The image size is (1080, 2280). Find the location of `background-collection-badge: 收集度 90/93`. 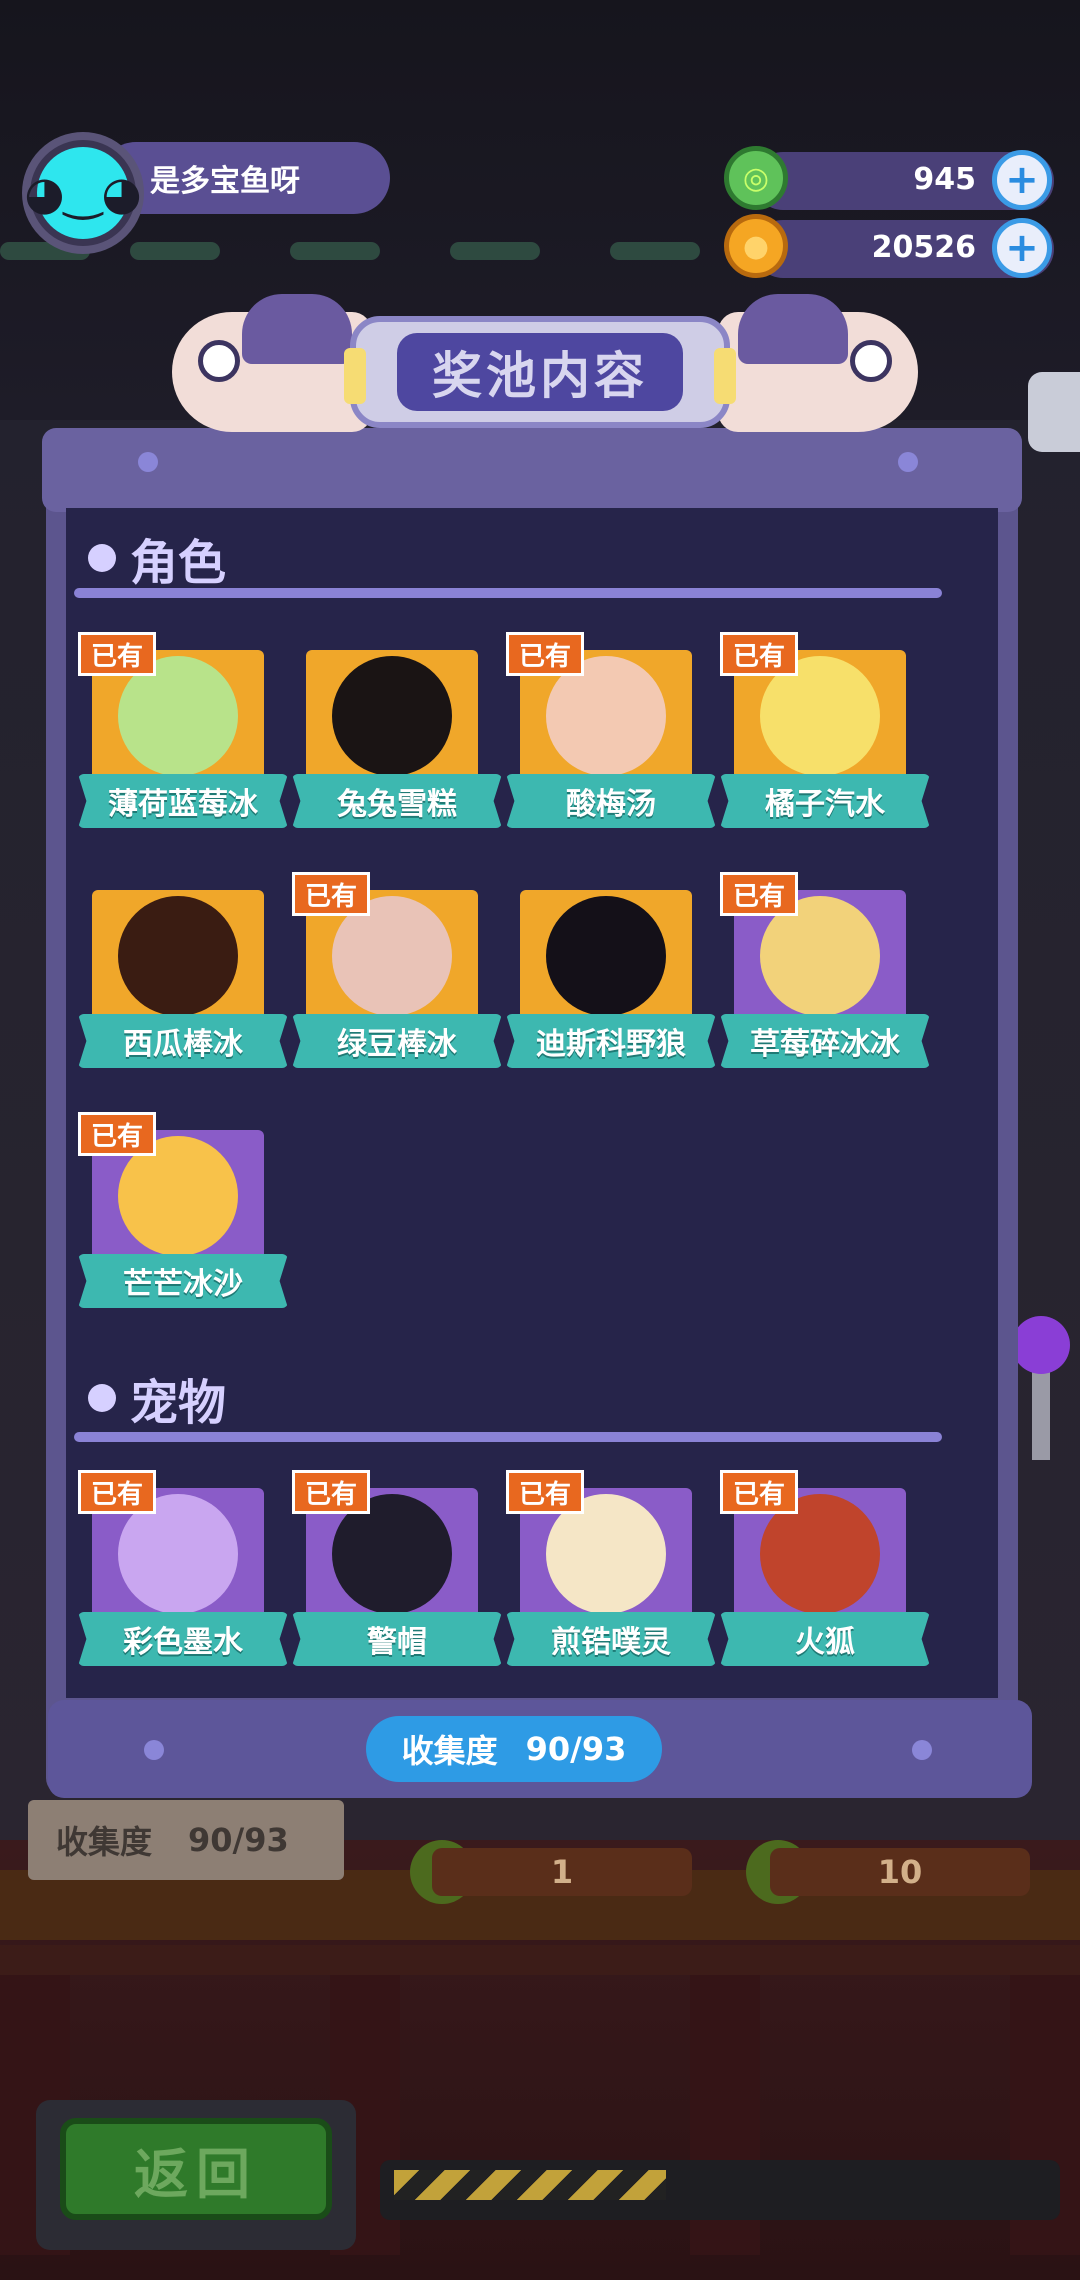

background-collection-badge: 收集度 90/93 is located at coordinates (186, 1840).